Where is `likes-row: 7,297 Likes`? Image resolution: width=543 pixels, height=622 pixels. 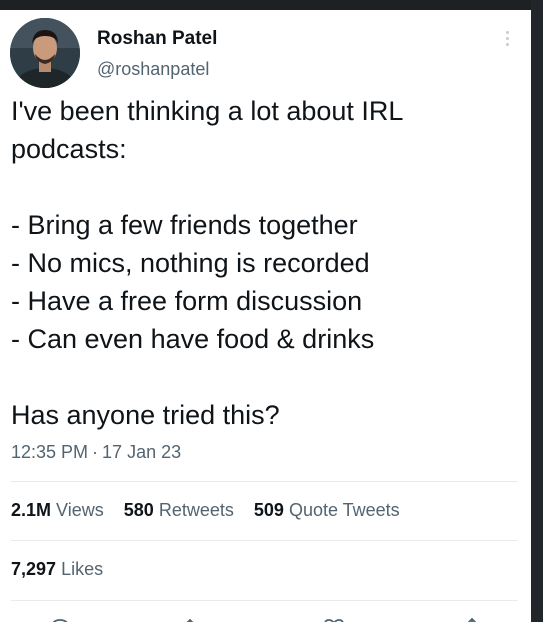 likes-row: 7,297 Likes is located at coordinates (64, 569).